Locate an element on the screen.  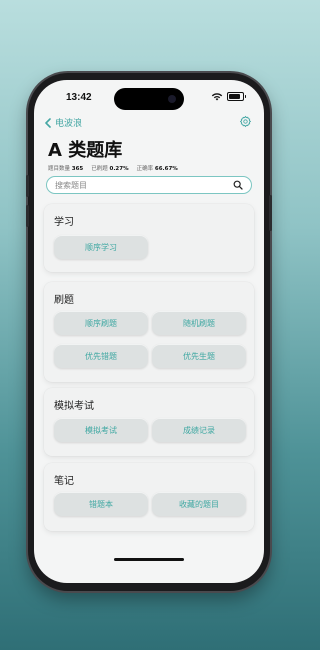
back-label: 电波浪 is located at coordinates (69, 124).